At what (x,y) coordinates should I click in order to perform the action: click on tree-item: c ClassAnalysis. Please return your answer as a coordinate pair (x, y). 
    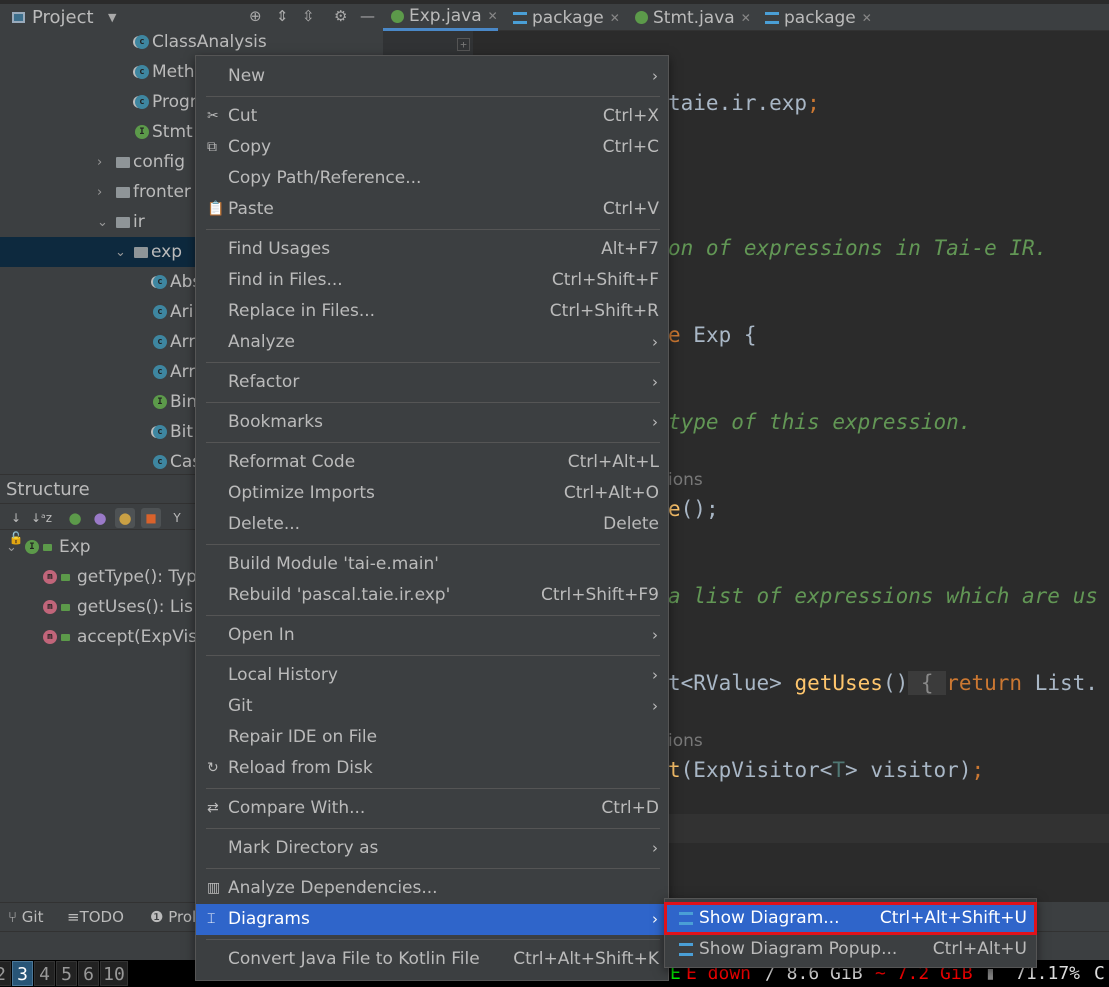
    Looking at the image, I should click on (191, 42).